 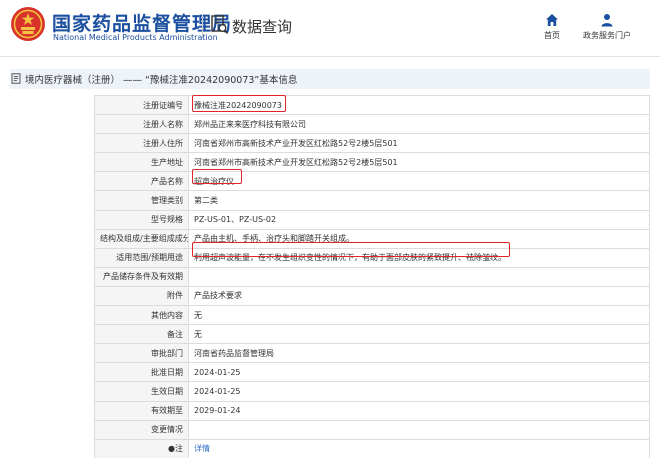 I want to click on table-row: 产品名称 超声治疗仪, so click(x=372, y=181).